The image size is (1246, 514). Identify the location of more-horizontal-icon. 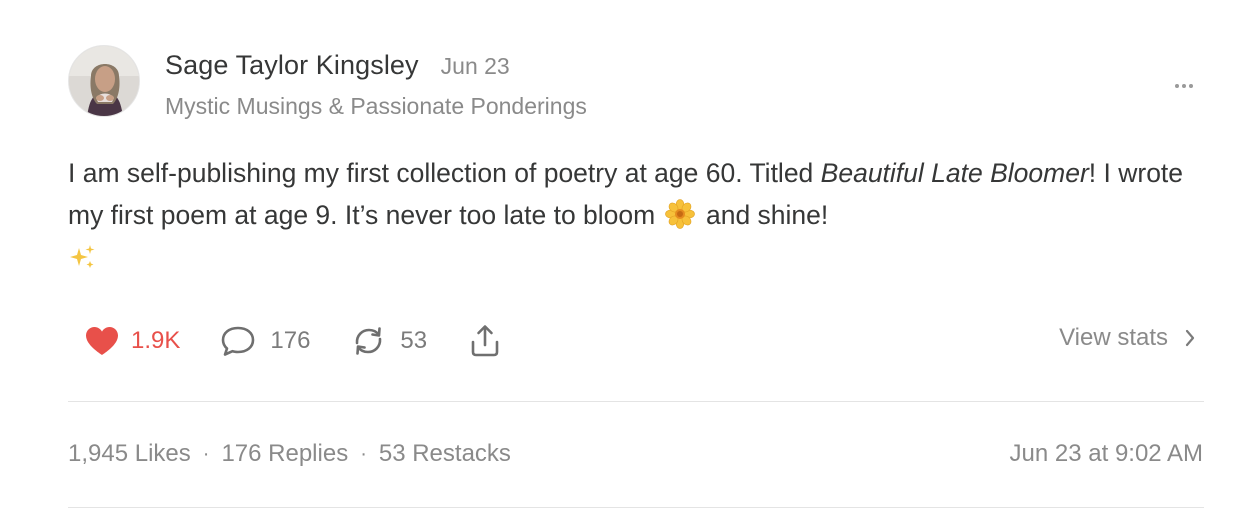
(1184, 86).